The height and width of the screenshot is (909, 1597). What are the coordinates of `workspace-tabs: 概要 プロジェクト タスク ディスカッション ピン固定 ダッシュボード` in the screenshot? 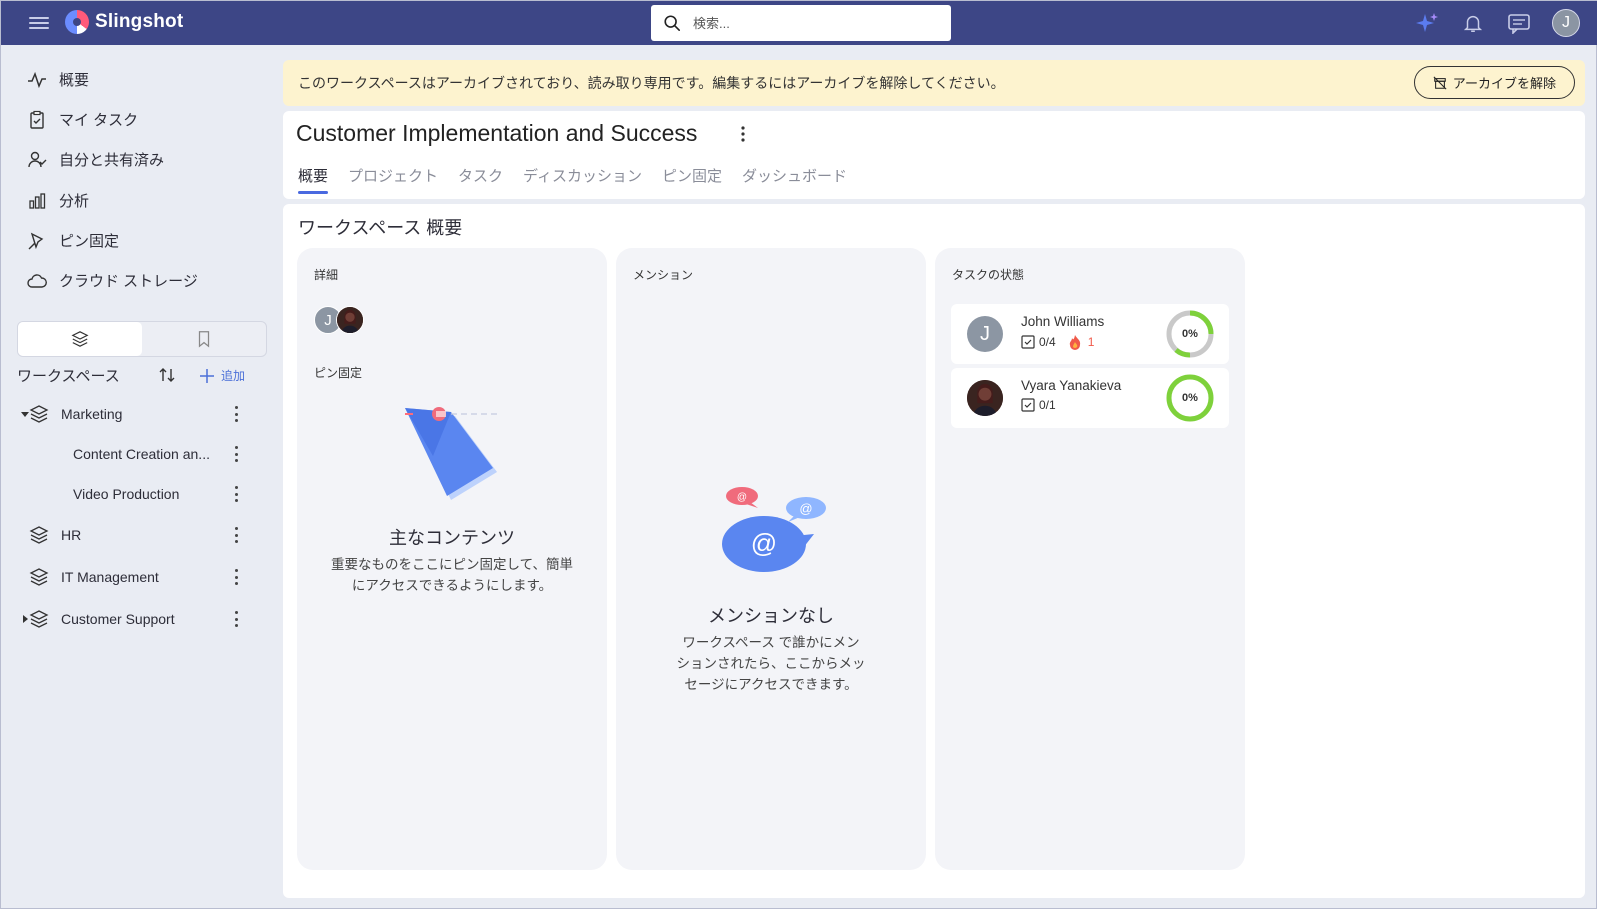 It's located at (572, 179).